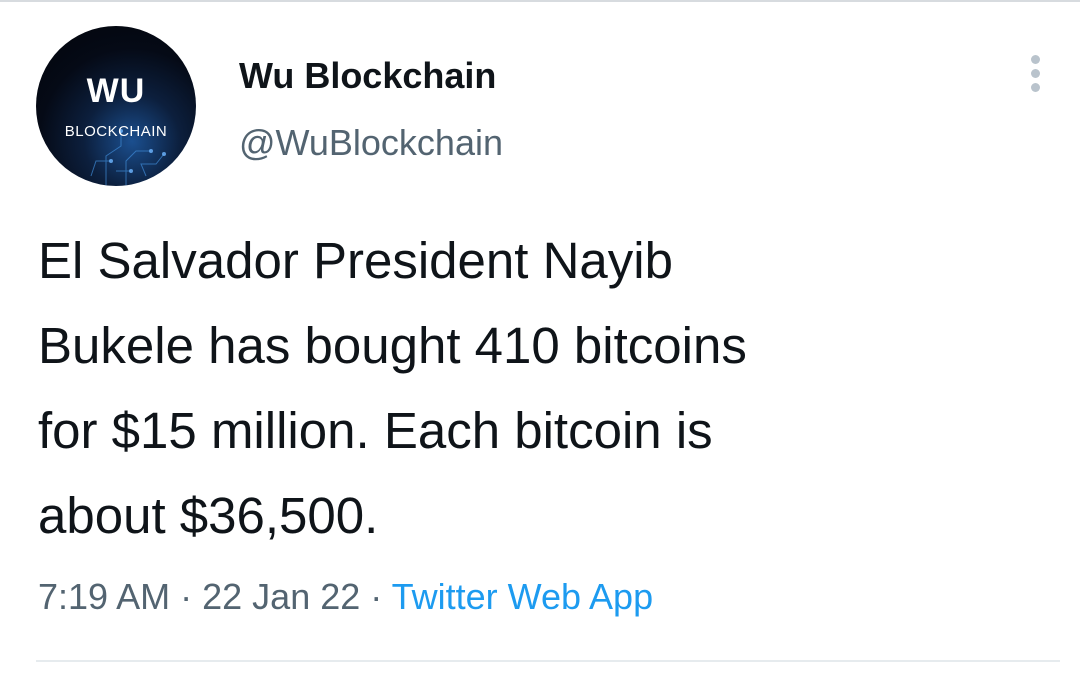  I want to click on tweet-text-line: El Salvador President Nayib, so click(355, 260).